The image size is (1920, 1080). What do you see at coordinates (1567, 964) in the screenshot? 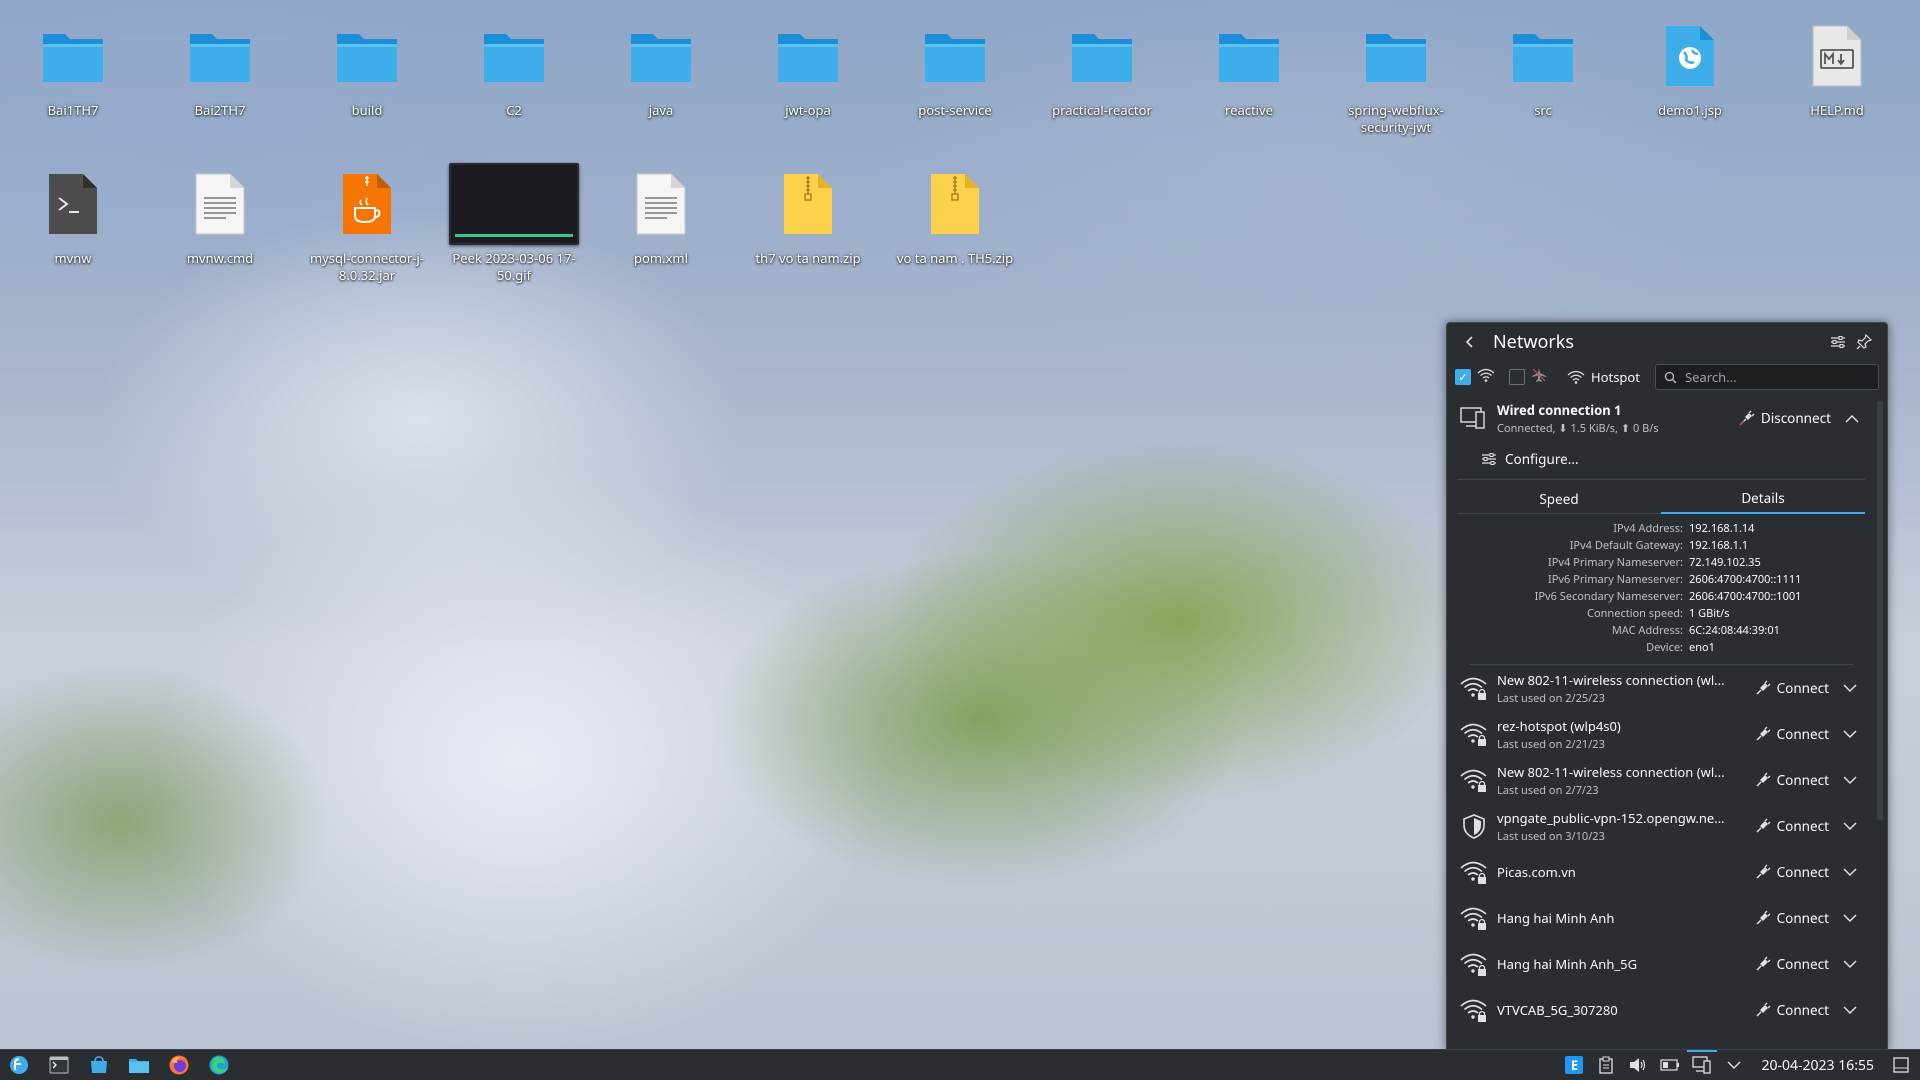
I see `network-name: Hang hai Minh Anh_5G` at bounding box center [1567, 964].